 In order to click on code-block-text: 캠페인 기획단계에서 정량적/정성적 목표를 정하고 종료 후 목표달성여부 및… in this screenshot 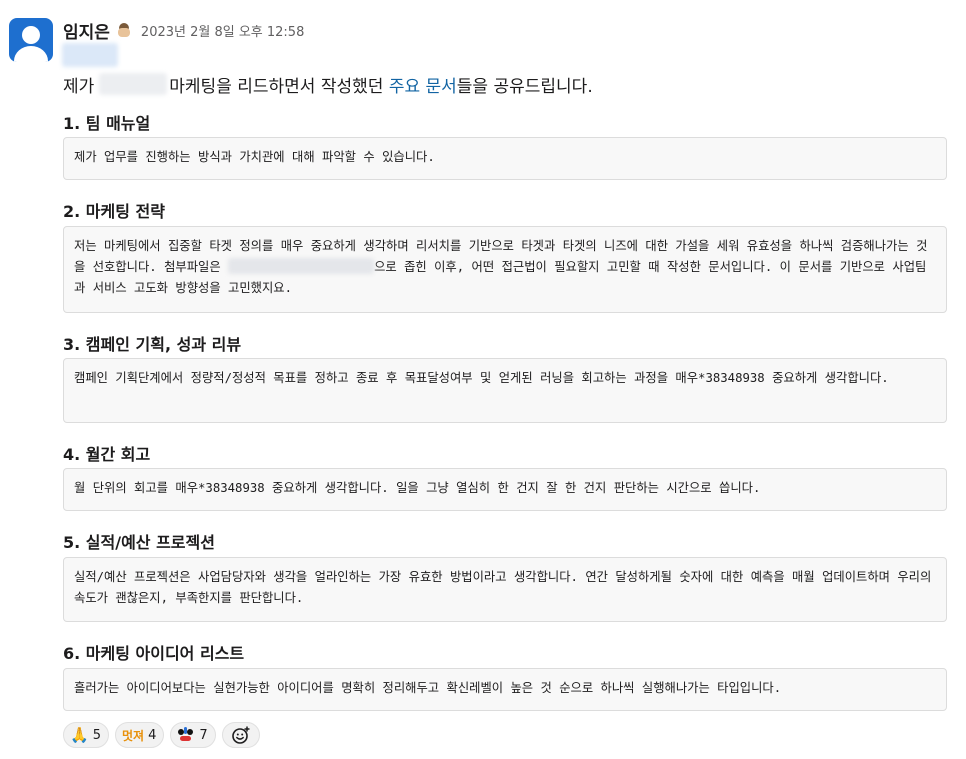, I will do `click(481, 378)`.